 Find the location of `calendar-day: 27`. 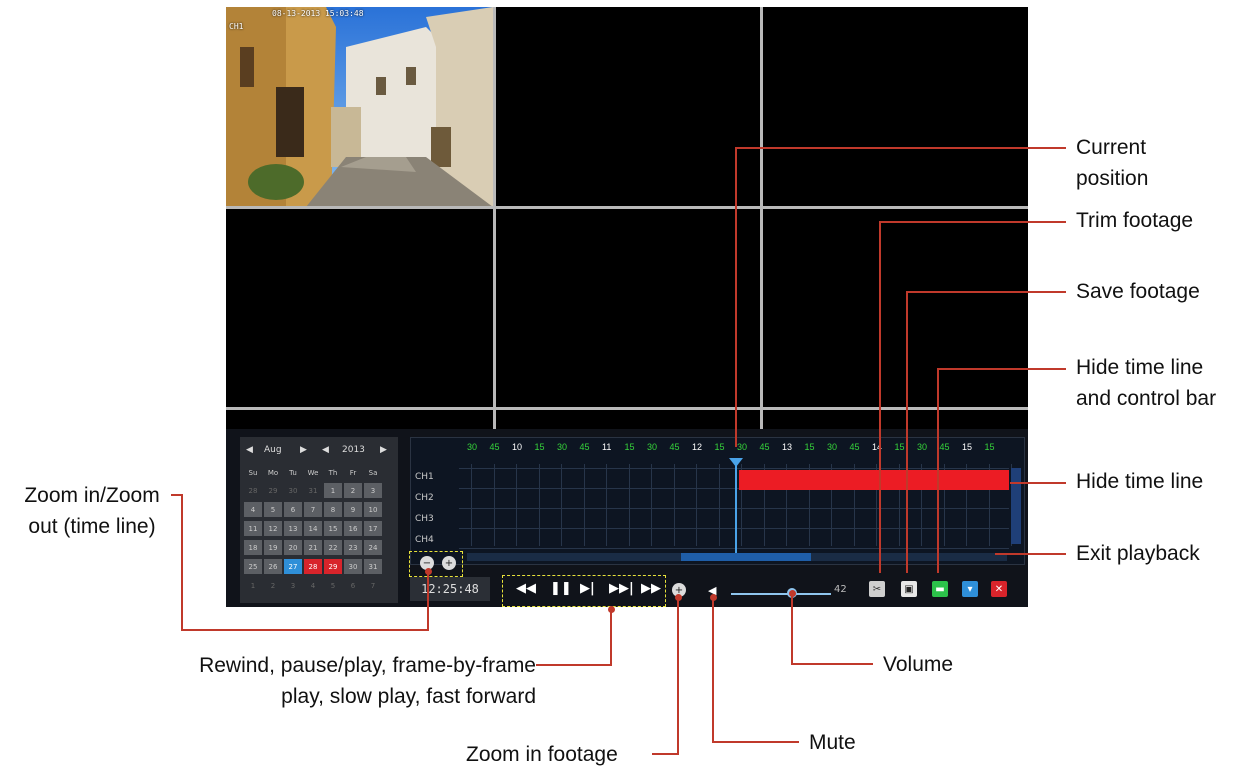

calendar-day: 27 is located at coordinates (293, 566).